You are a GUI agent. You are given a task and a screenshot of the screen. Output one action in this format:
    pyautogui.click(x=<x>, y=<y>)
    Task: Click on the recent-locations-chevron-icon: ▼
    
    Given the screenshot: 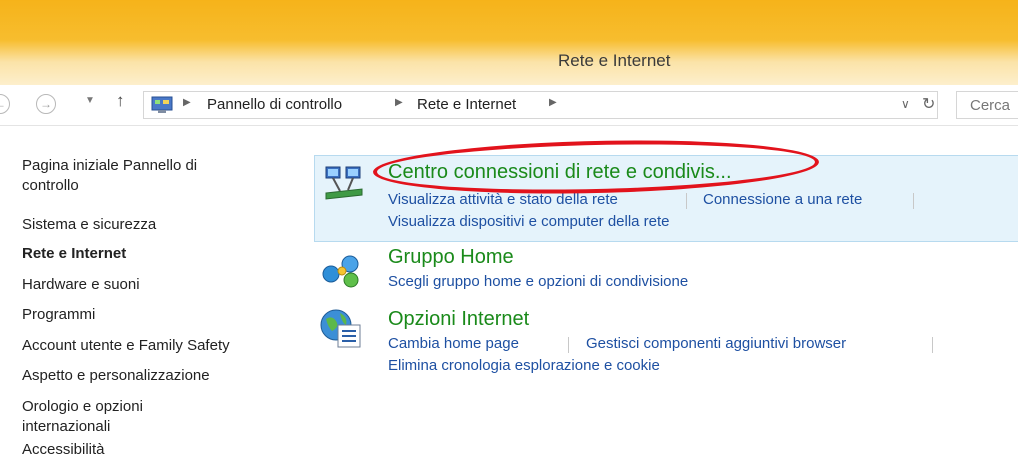 What is the action you would take?
    pyautogui.click(x=90, y=100)
    